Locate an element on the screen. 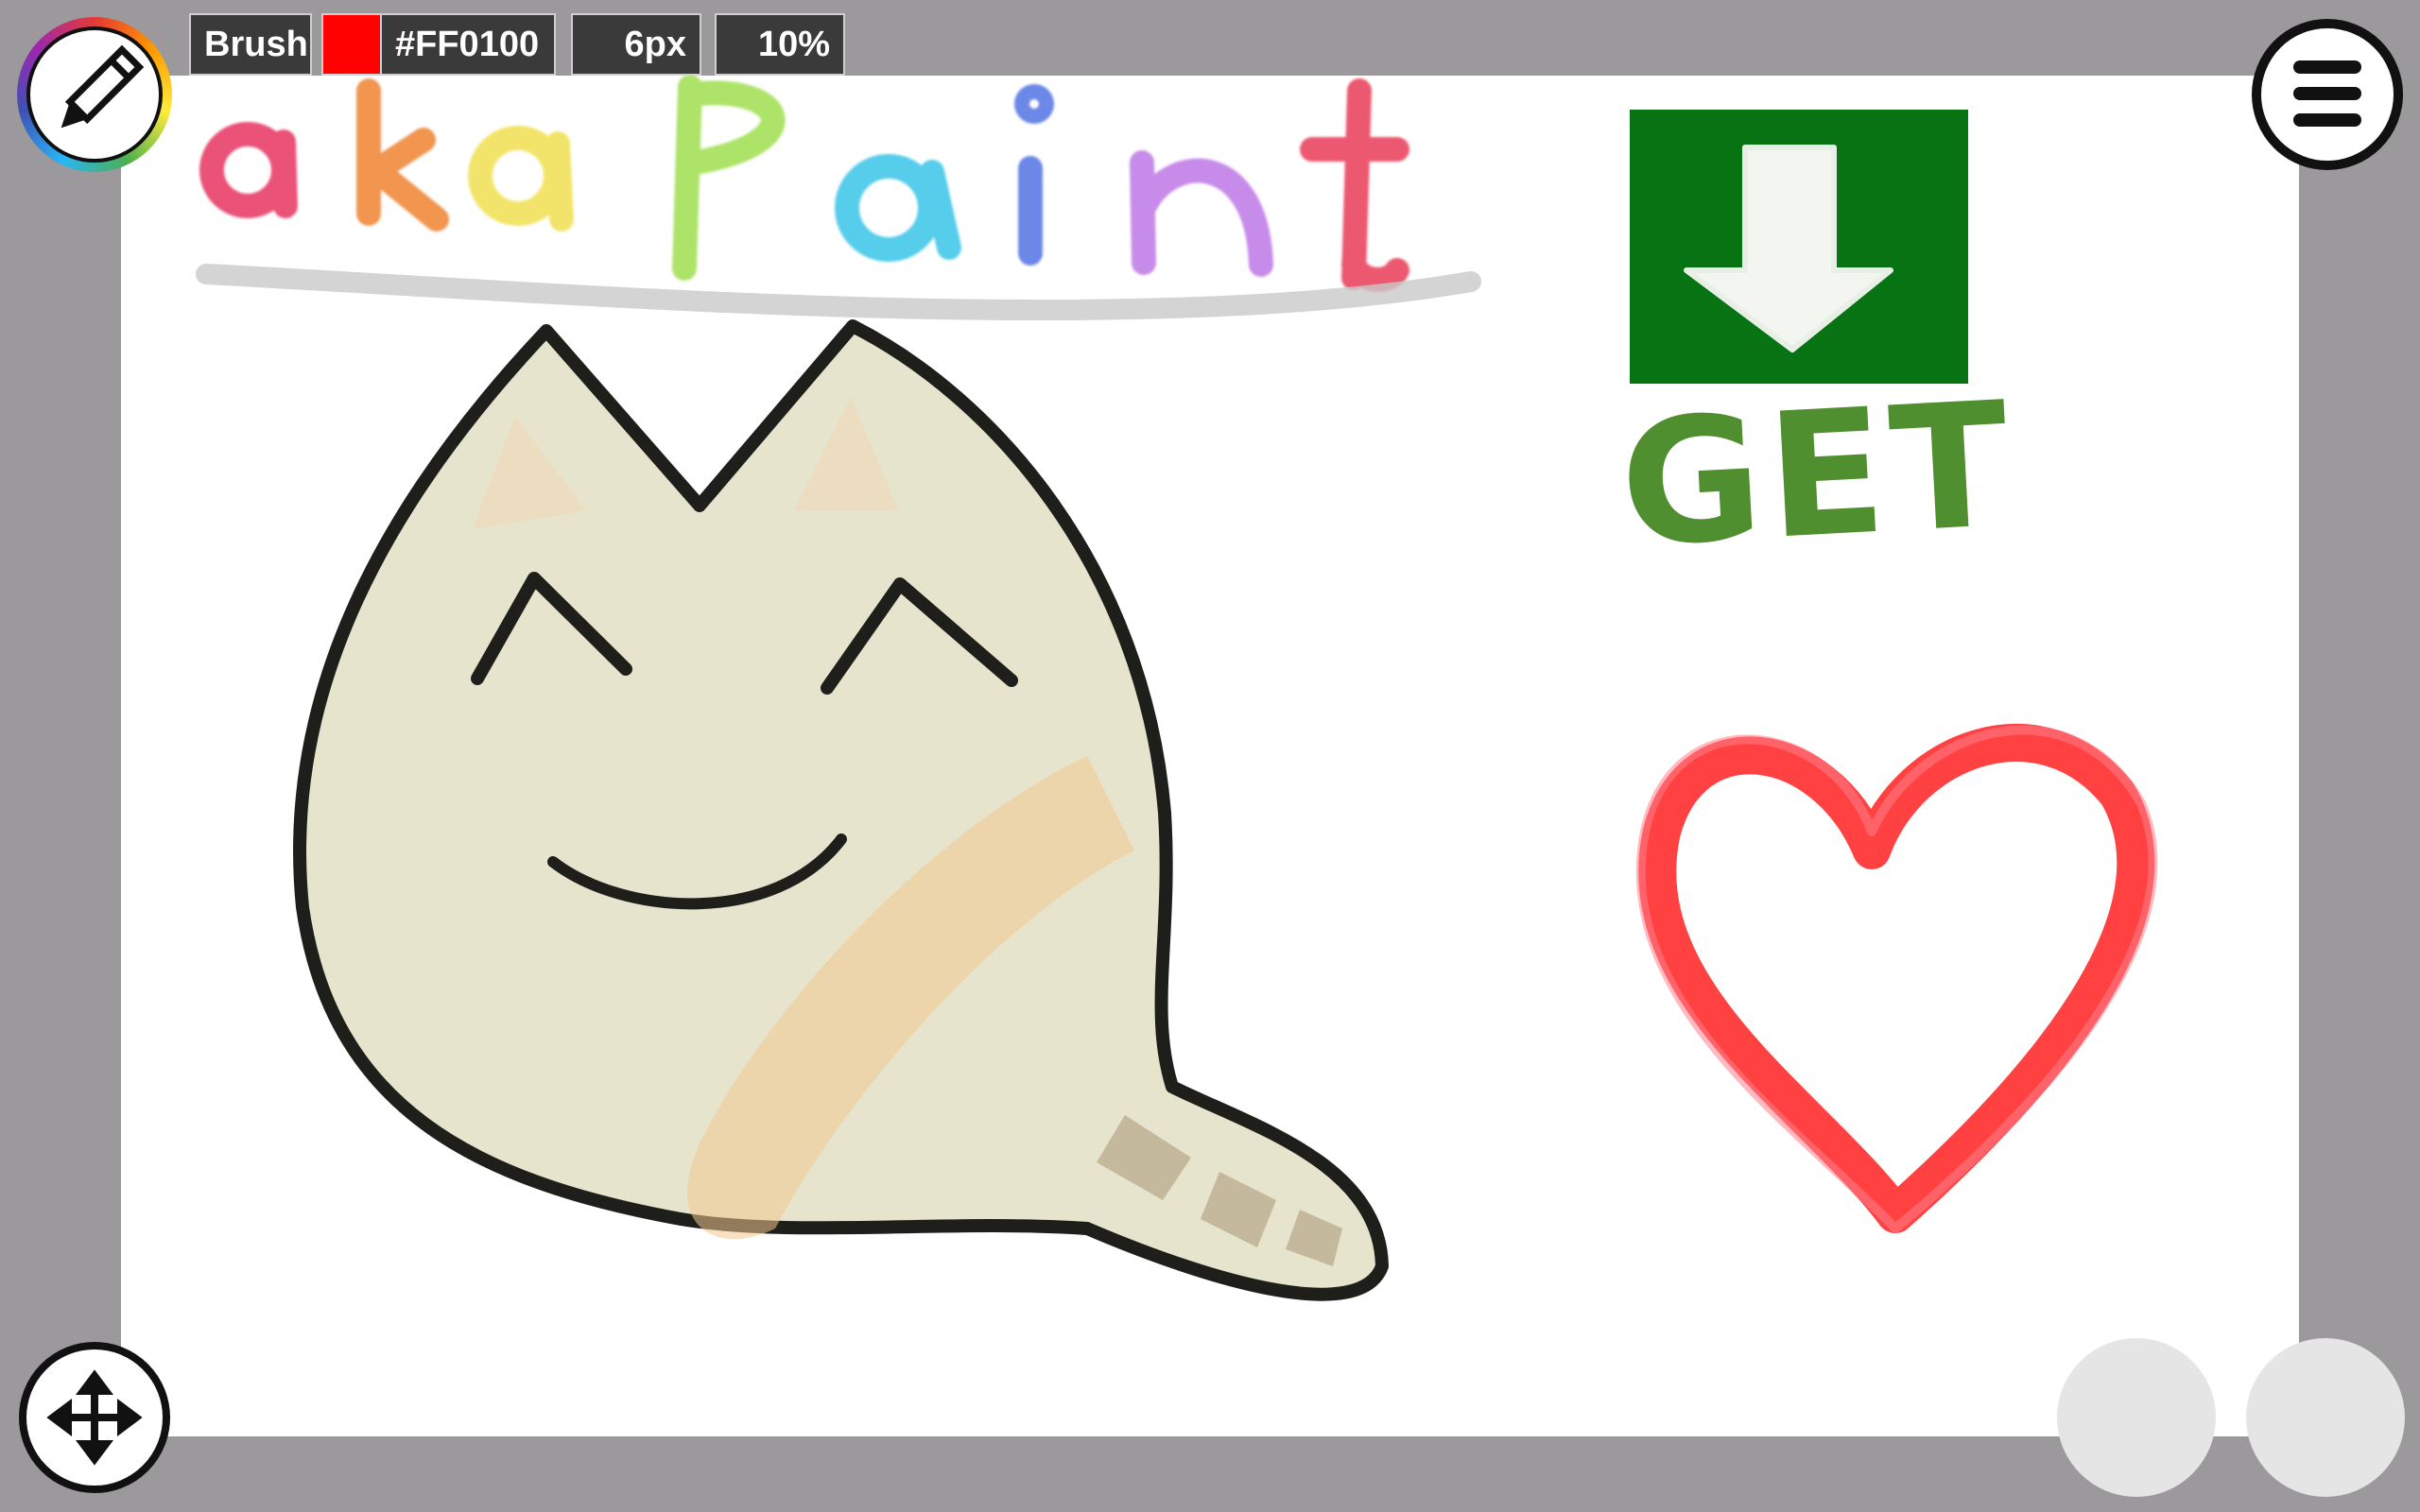 The image size is (2420, 1512). menu-button is located at coordinates (2327, 94).